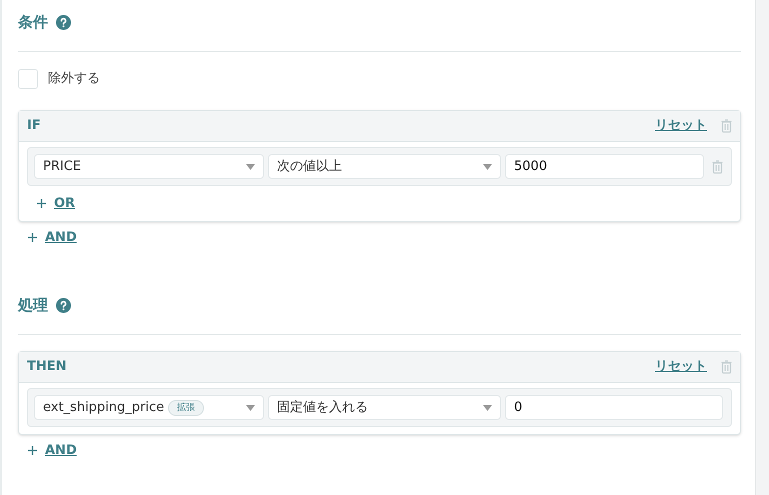  I want to click on dropdown: 固定値を入れる, so click(384, 407).